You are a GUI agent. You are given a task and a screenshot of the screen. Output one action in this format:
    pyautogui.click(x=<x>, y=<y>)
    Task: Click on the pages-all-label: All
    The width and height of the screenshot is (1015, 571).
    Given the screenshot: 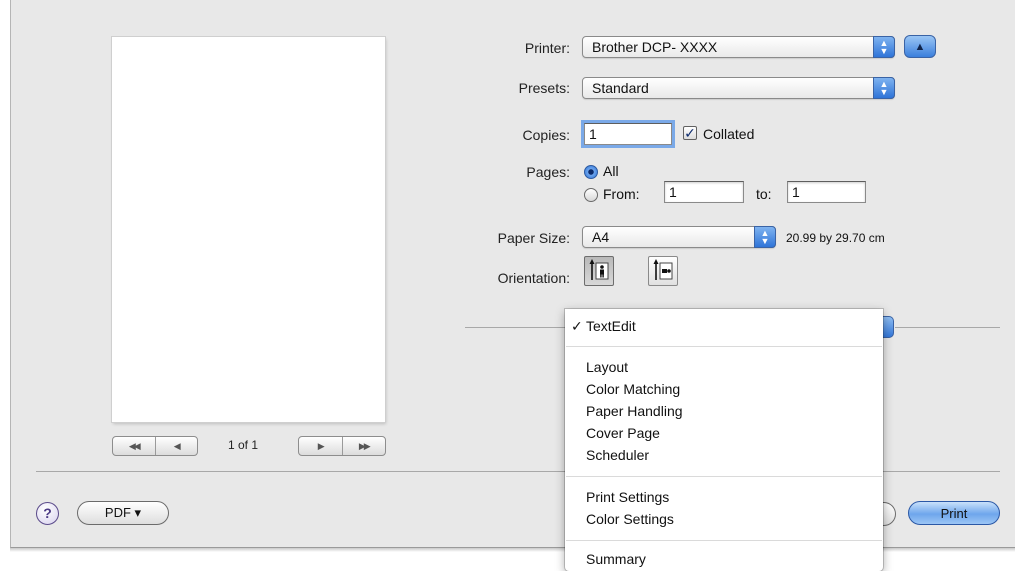 What is the action you would take?
    pyautogui.click(x=611, y=171)
    